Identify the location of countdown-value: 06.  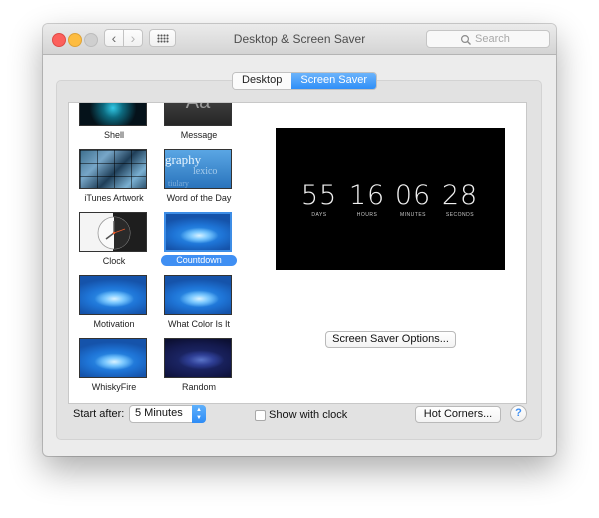
(413, 195).